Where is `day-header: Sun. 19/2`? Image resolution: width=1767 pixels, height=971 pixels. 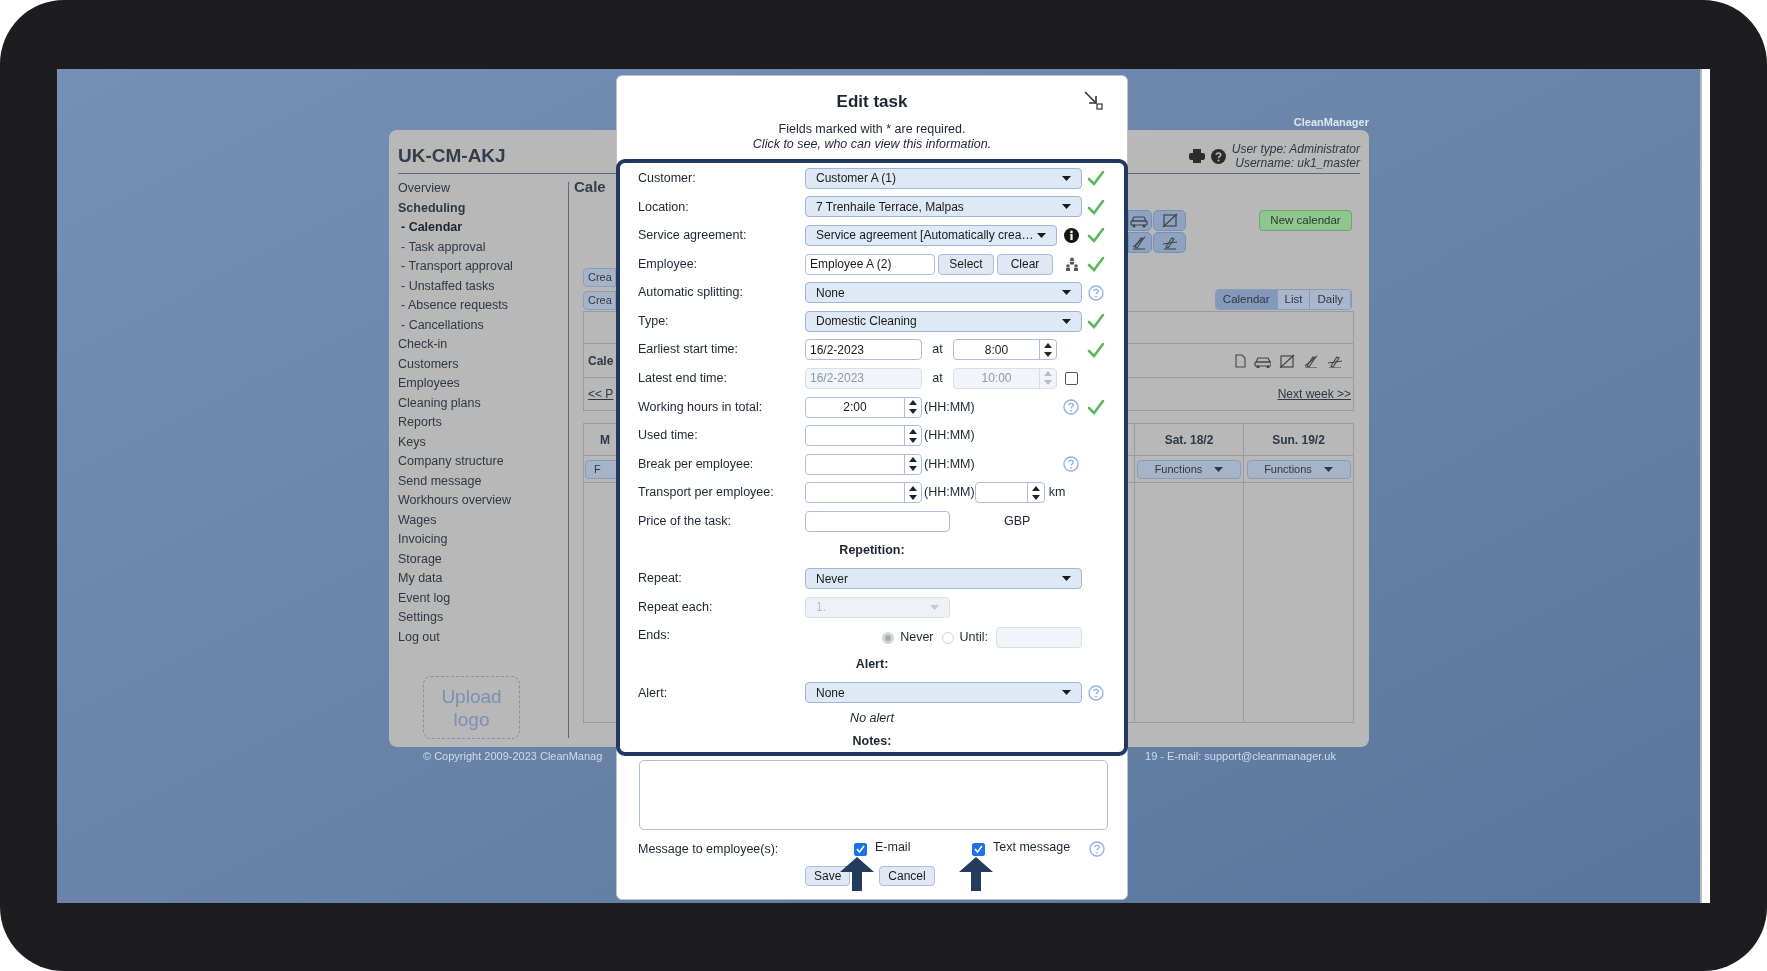
day-header: Sun. 19/2 is located at coordinates (1298, 440).